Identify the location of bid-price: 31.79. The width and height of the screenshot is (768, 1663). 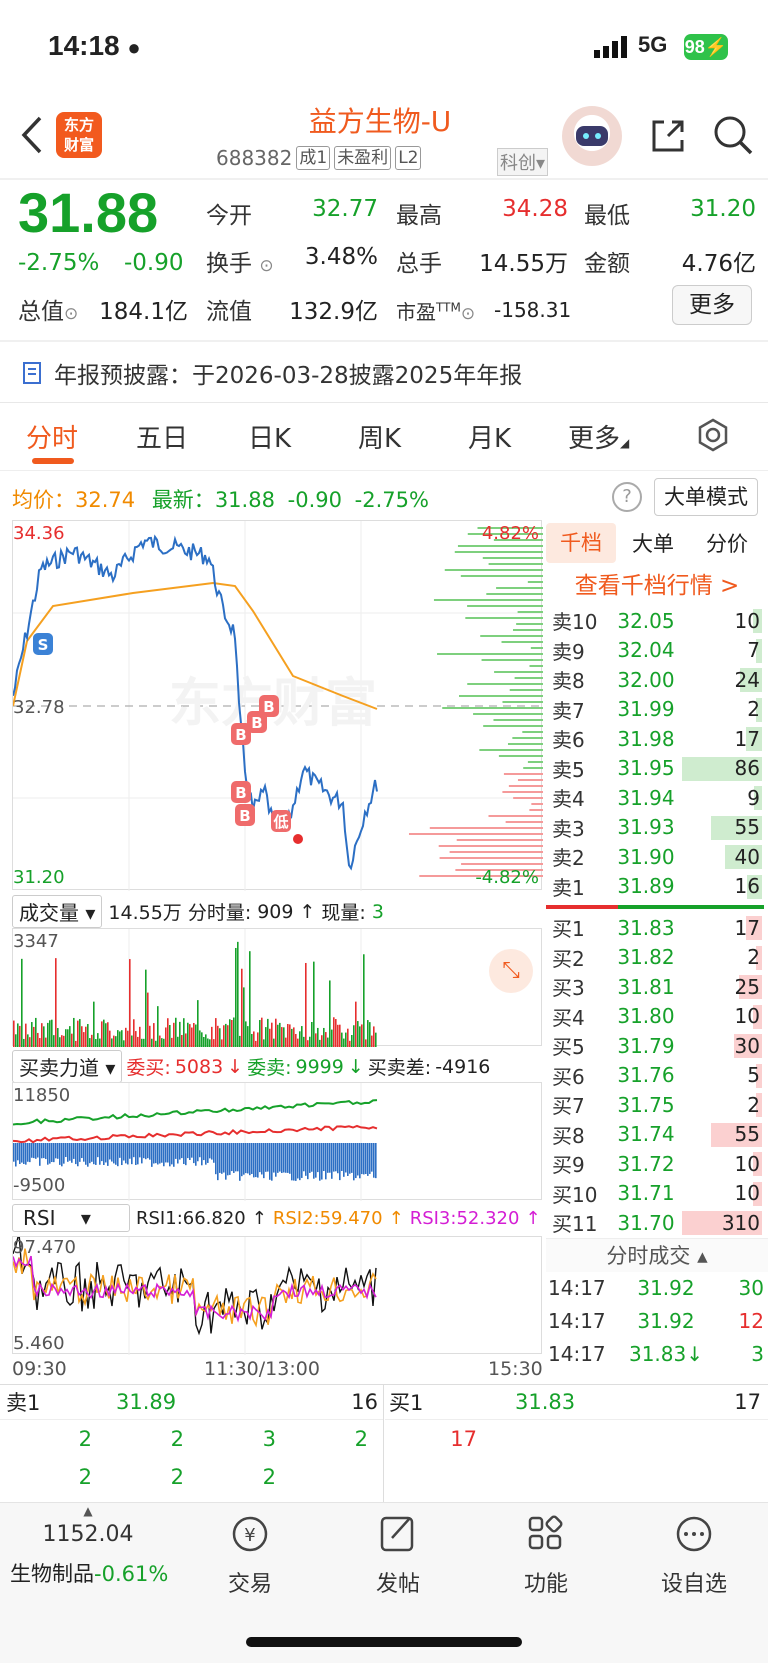
(646, 1045).